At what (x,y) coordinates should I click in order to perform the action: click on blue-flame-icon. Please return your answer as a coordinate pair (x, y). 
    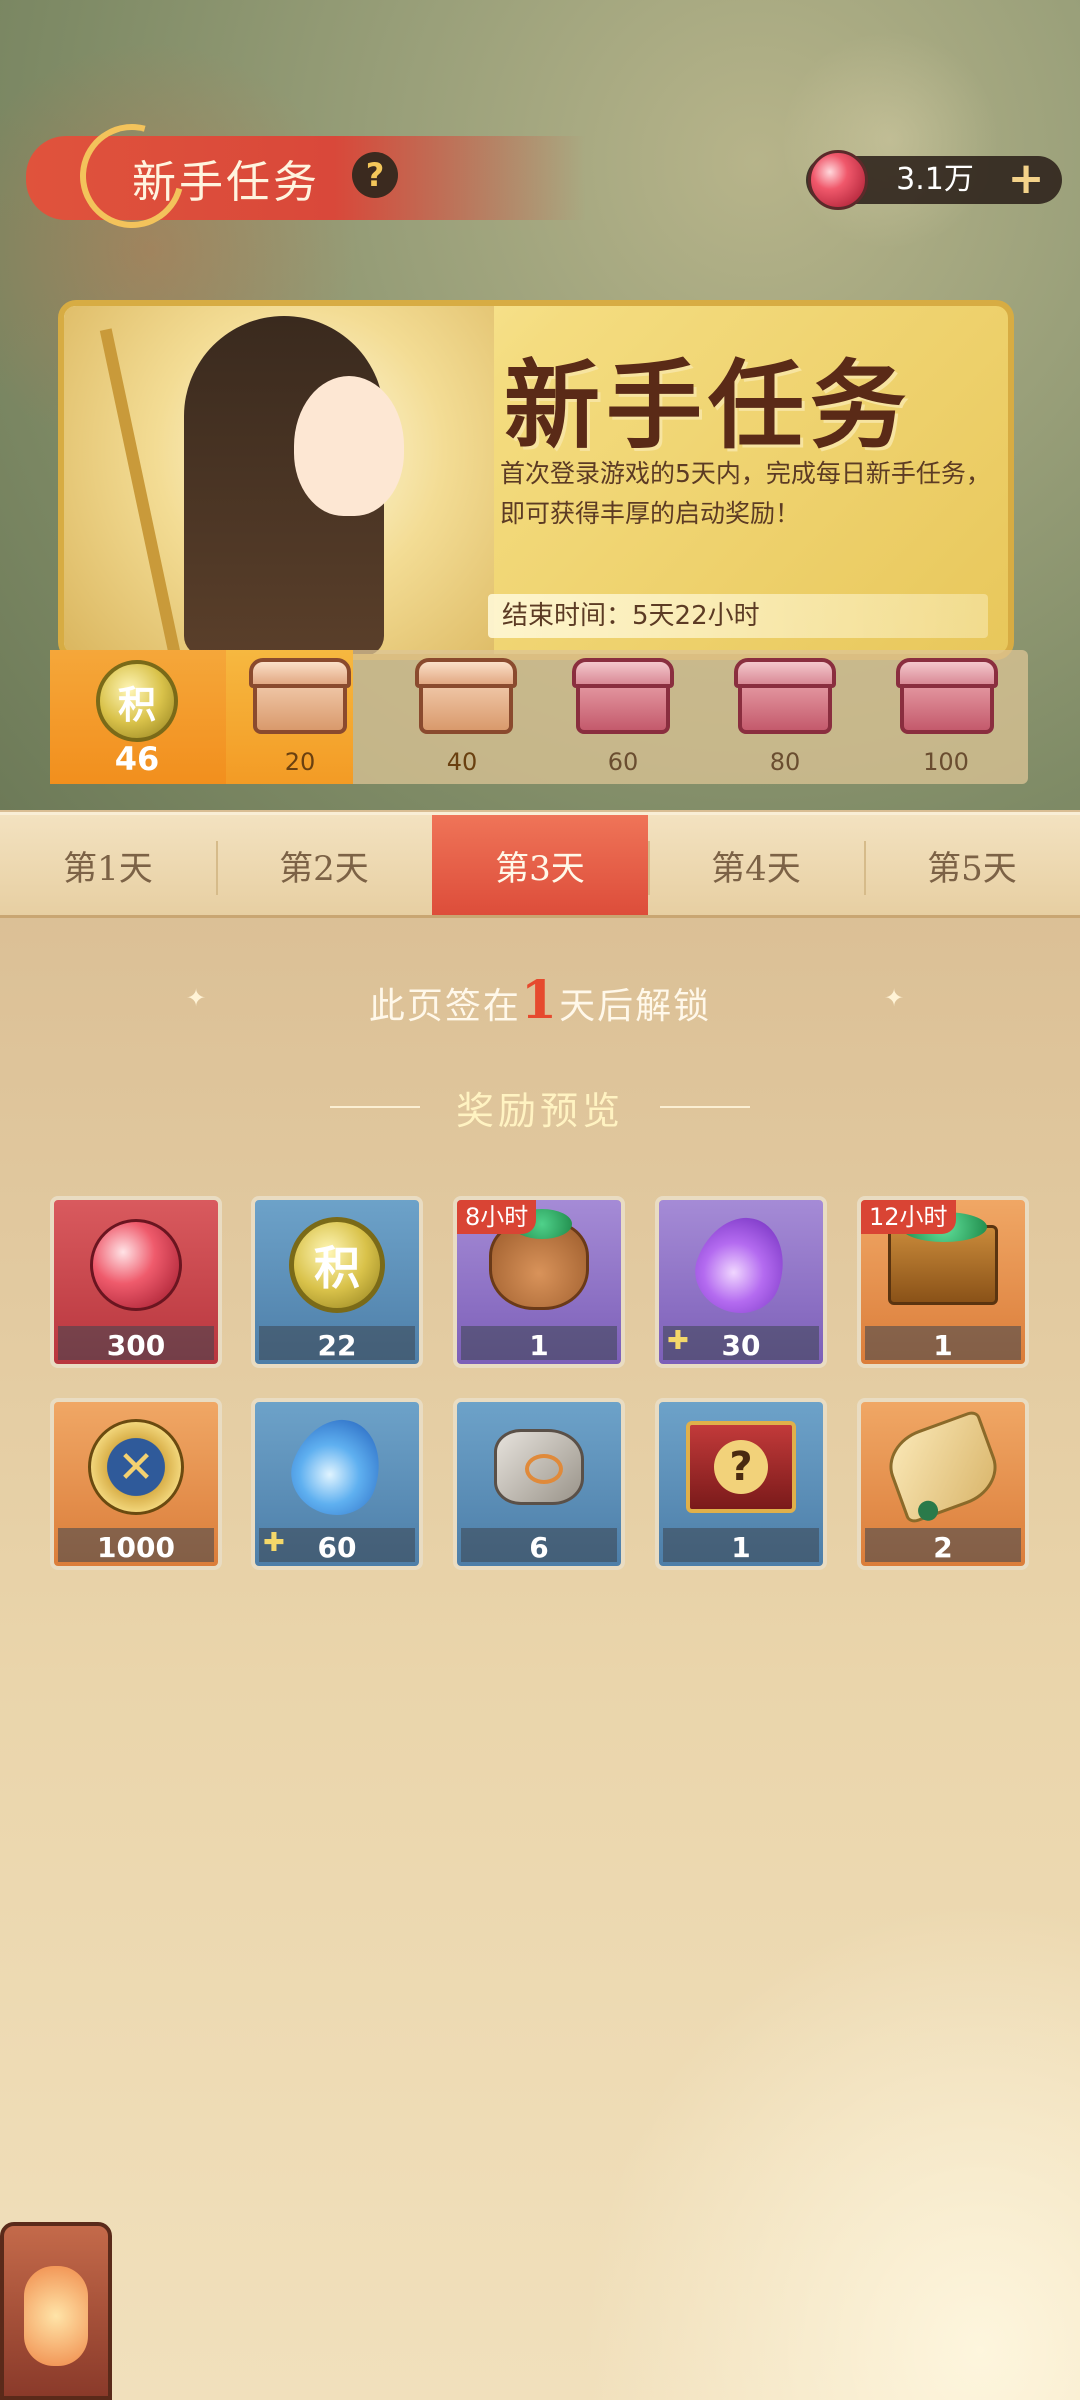
    Looking at the image, I should click on (337, 1467).